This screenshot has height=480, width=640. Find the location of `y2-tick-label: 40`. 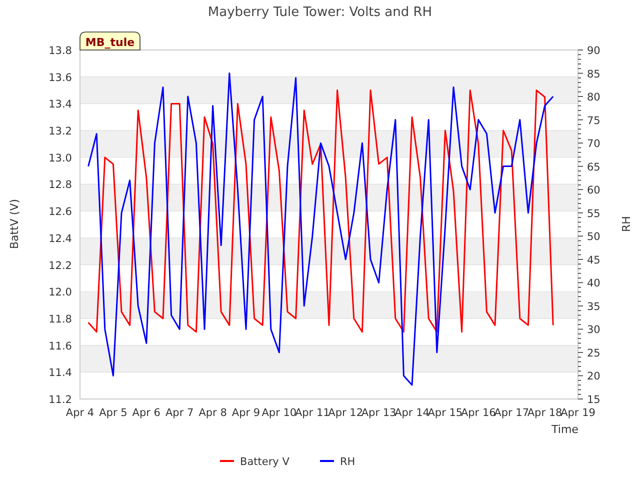

y2-tick-label: 40 is located at coordinates (593, 284).